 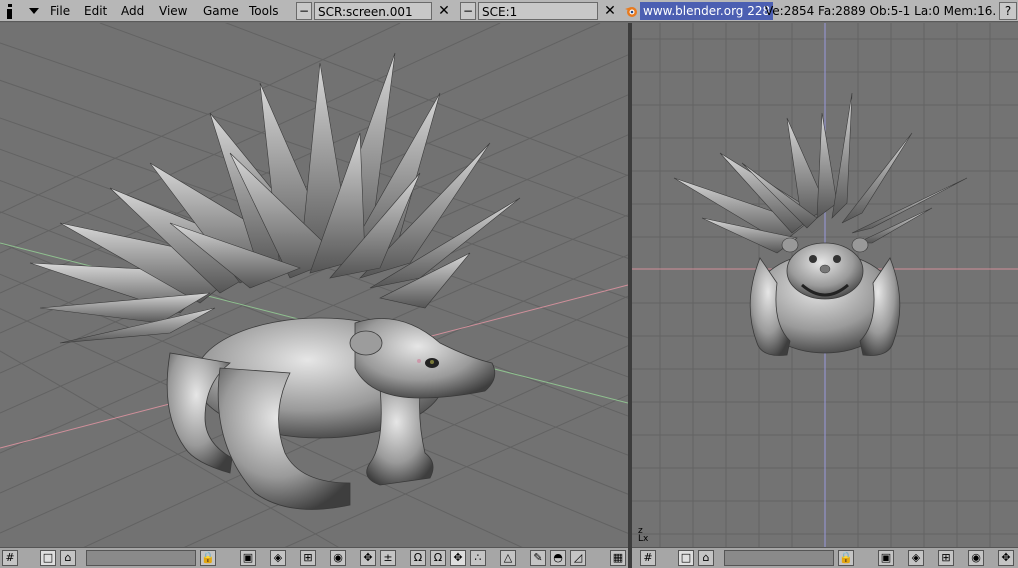 What do you see at coordinates (10, 11) in the screenshot?
I see `info-icon` at bounding box center [10, 11].